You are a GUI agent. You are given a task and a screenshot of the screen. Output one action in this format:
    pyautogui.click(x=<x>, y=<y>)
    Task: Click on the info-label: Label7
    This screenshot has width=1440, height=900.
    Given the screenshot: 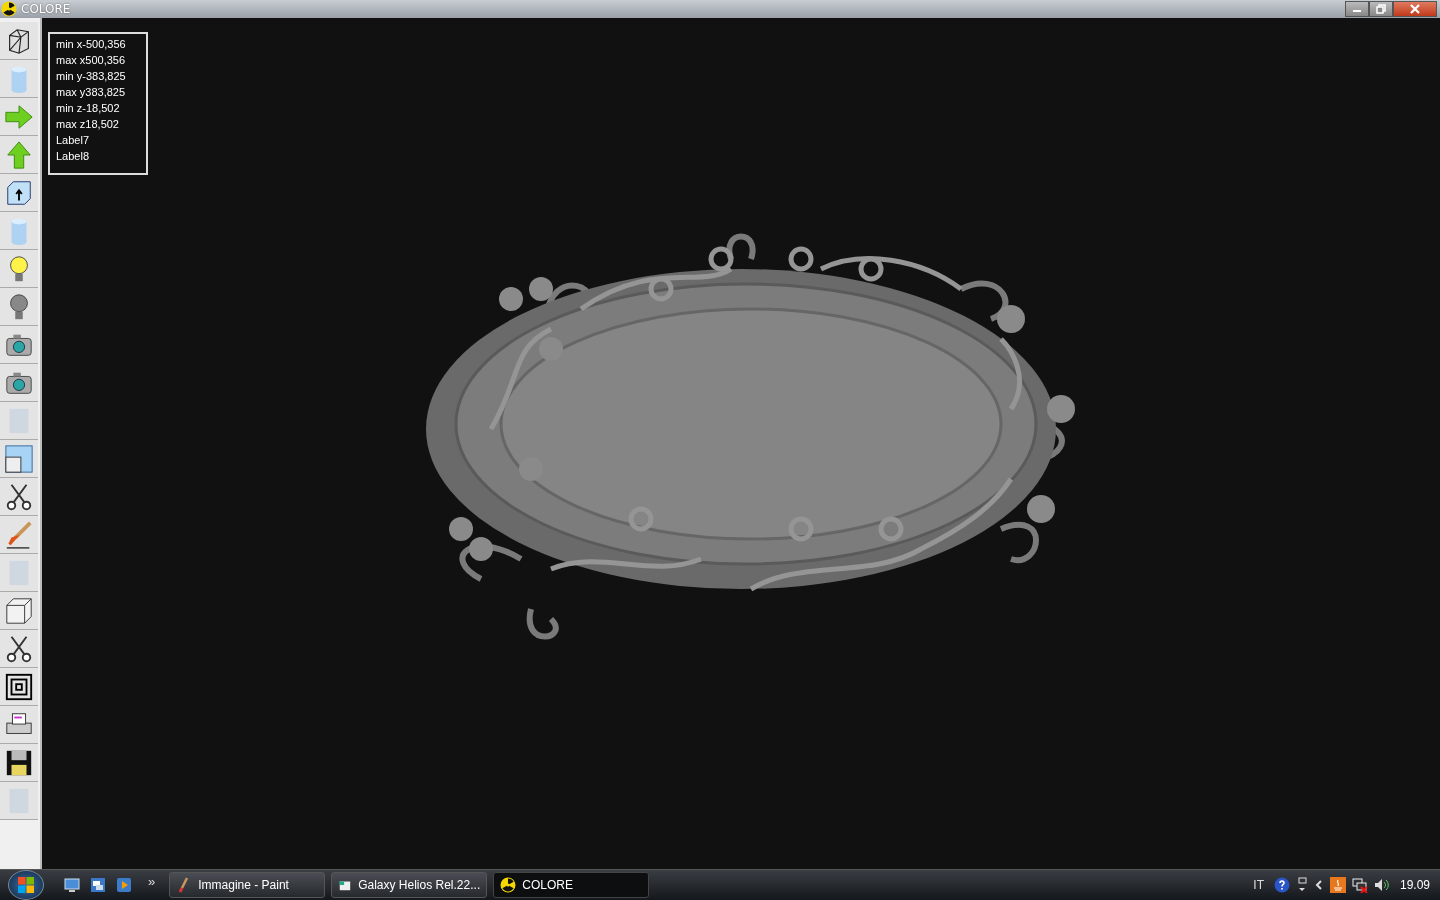 What is the action you would take?
    pyautogui.click(x=73, y=140)
    